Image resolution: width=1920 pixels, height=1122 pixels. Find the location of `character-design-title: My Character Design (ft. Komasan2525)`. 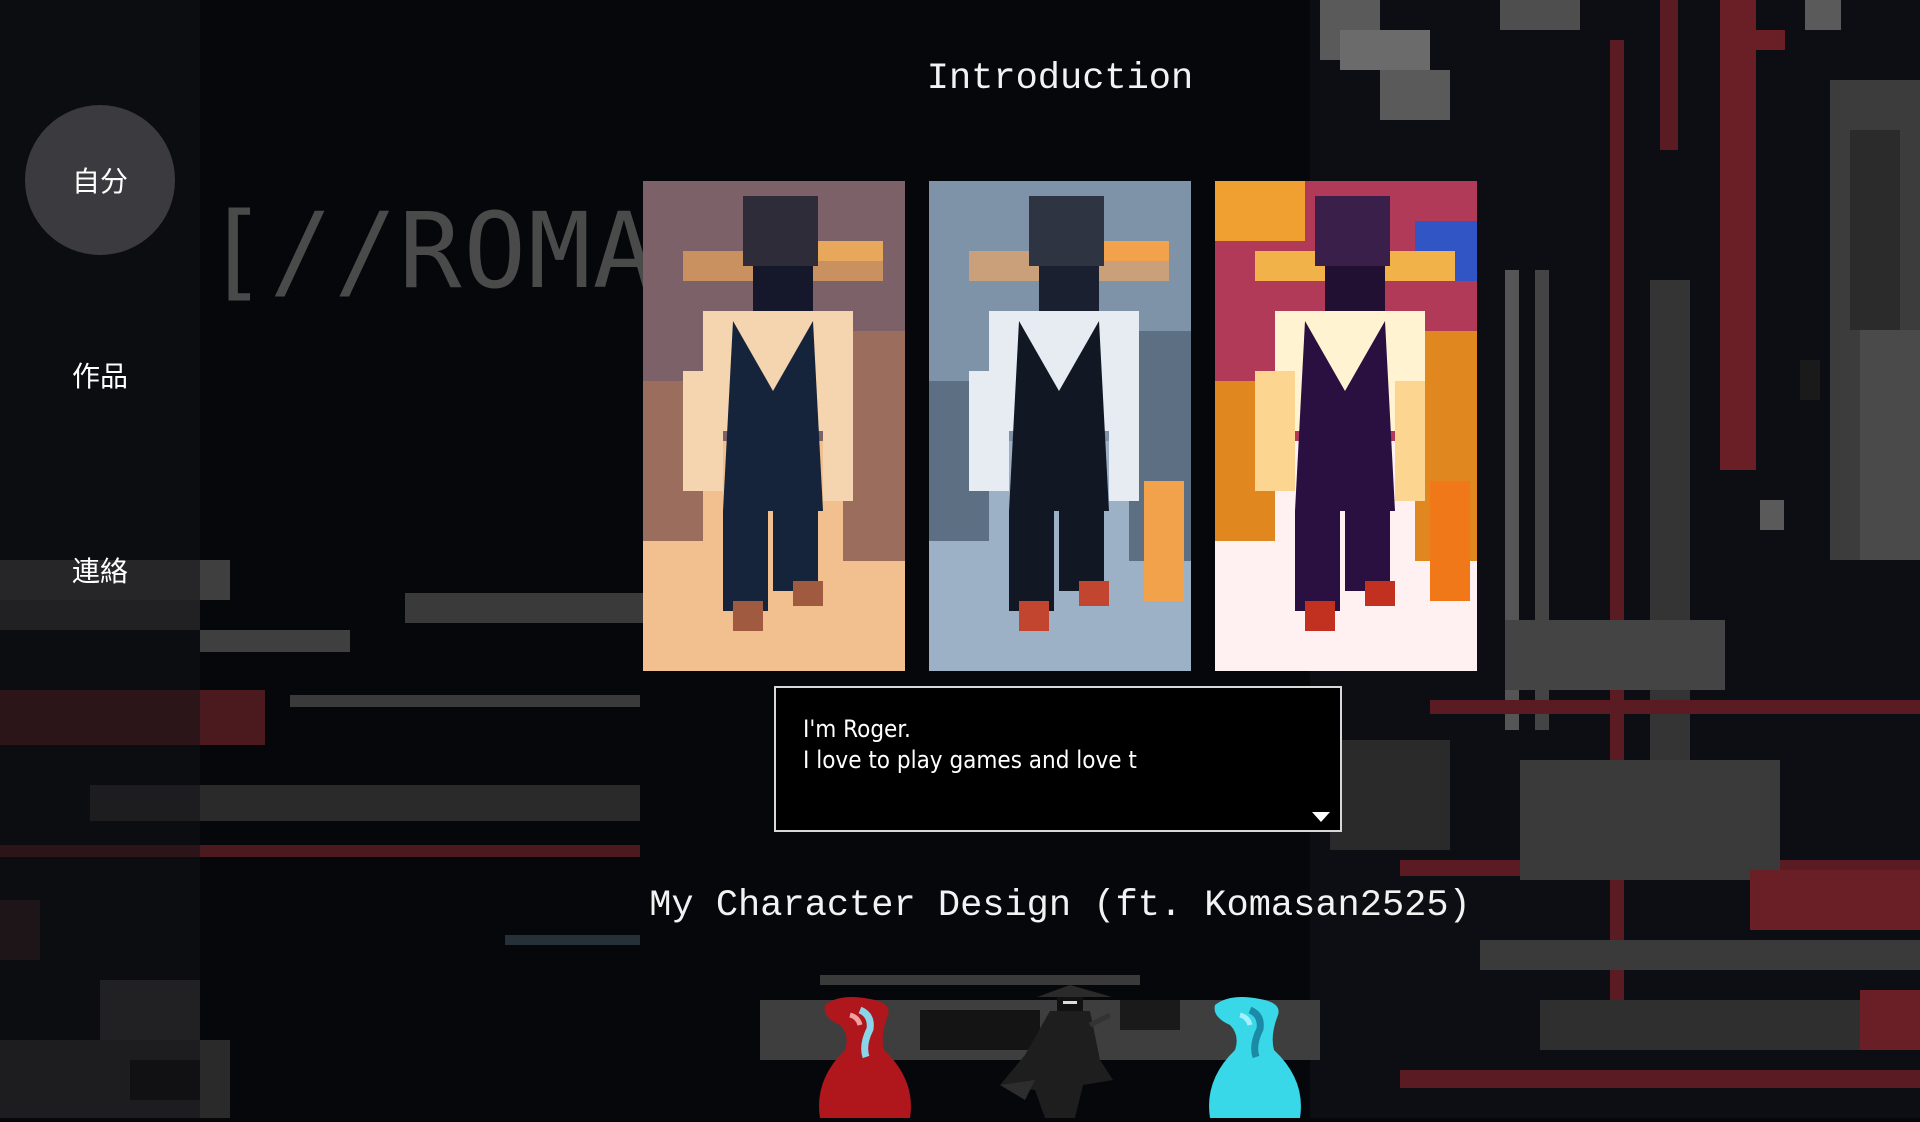

character-design-title: My Character Design (ft. Komasan2525) is located at coordinates (1060, 906).